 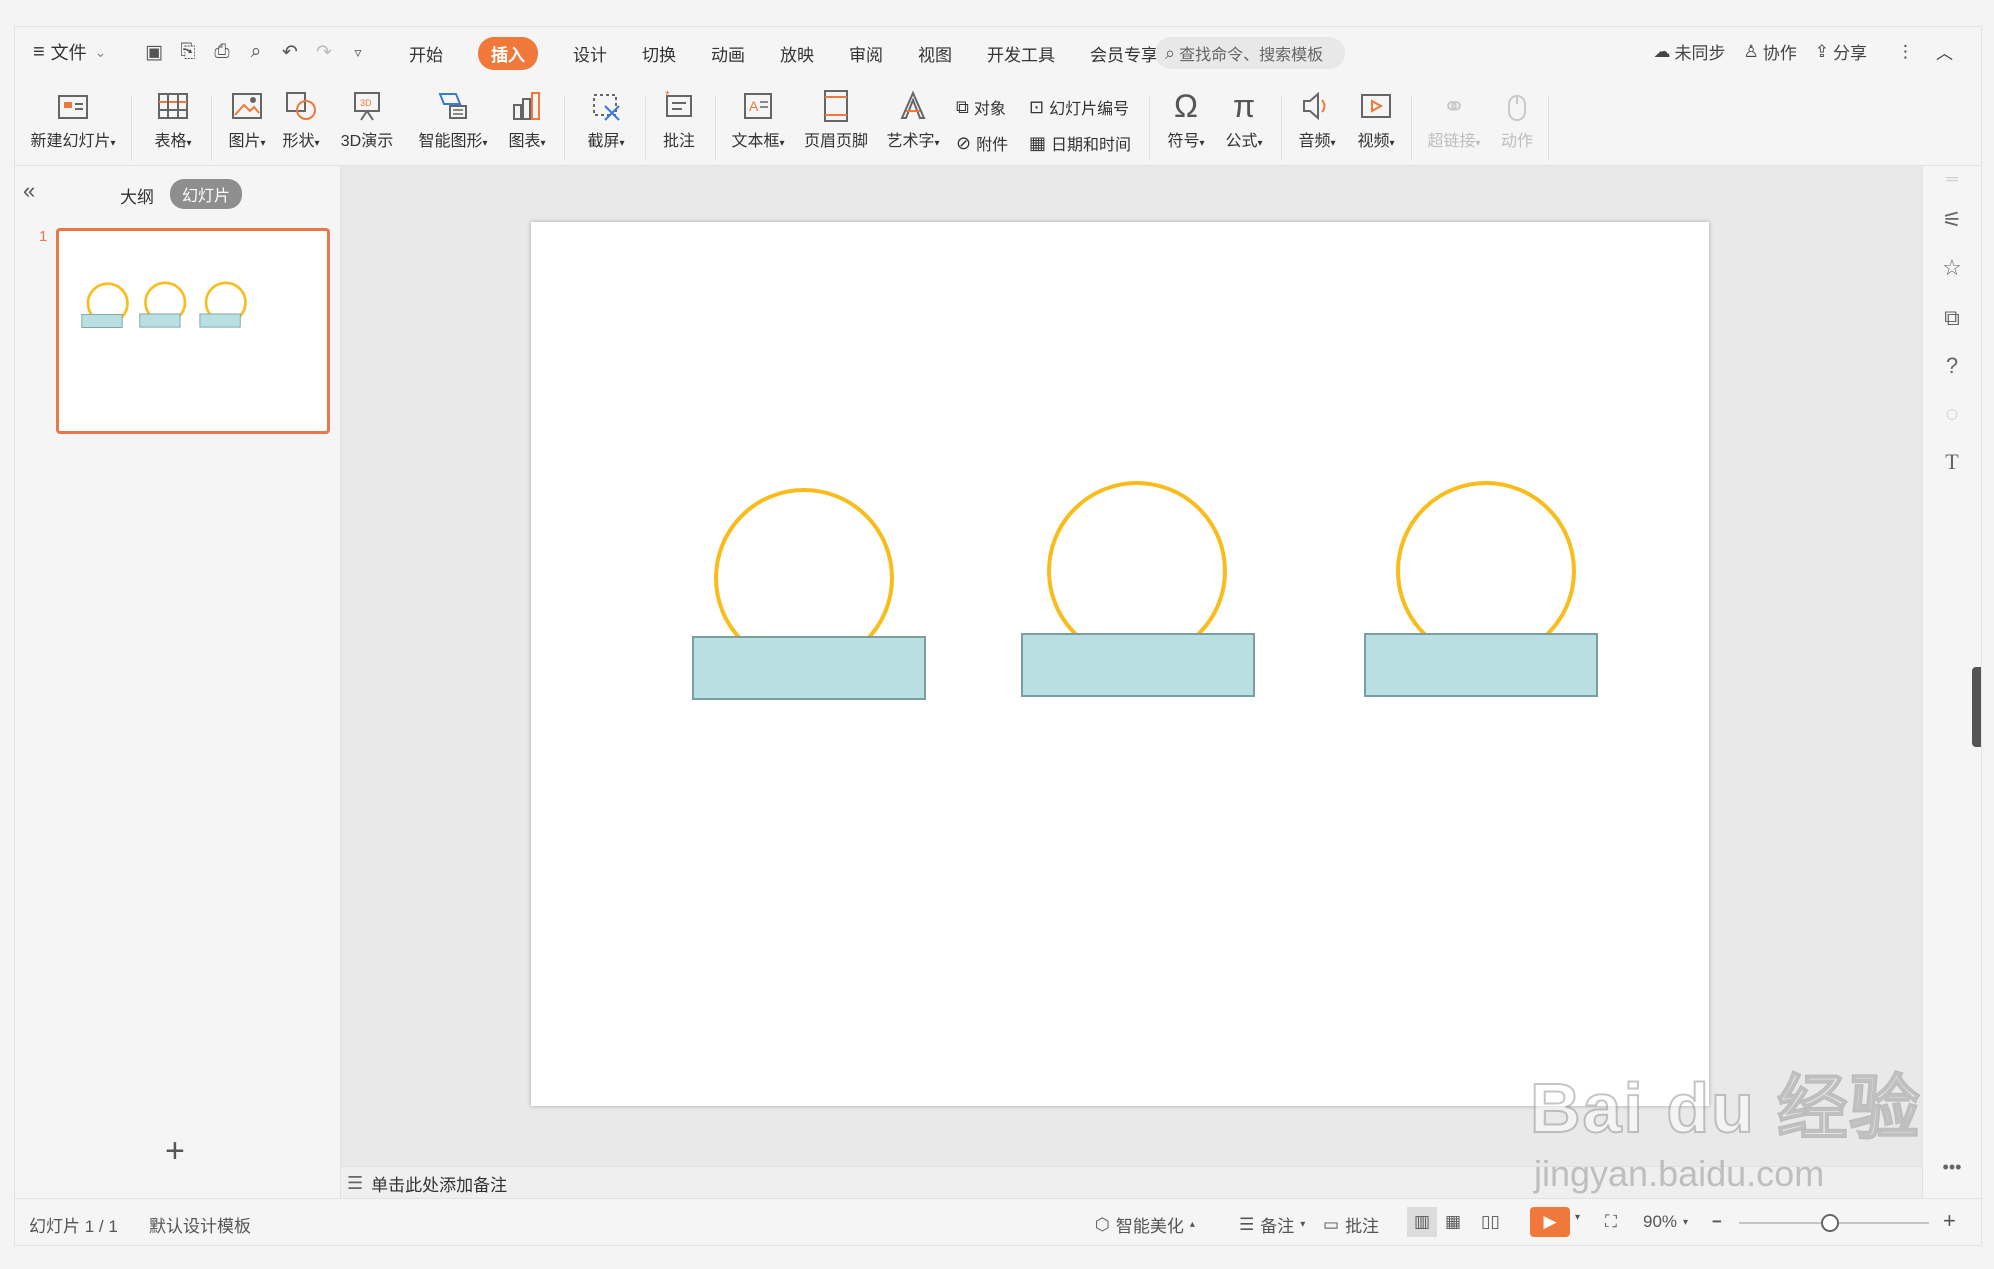 What do you see at coordinates (1952, 220) in the screenshot?
I see `settings-sliders-icon: ⚟` at bounding box center [1952, 220].